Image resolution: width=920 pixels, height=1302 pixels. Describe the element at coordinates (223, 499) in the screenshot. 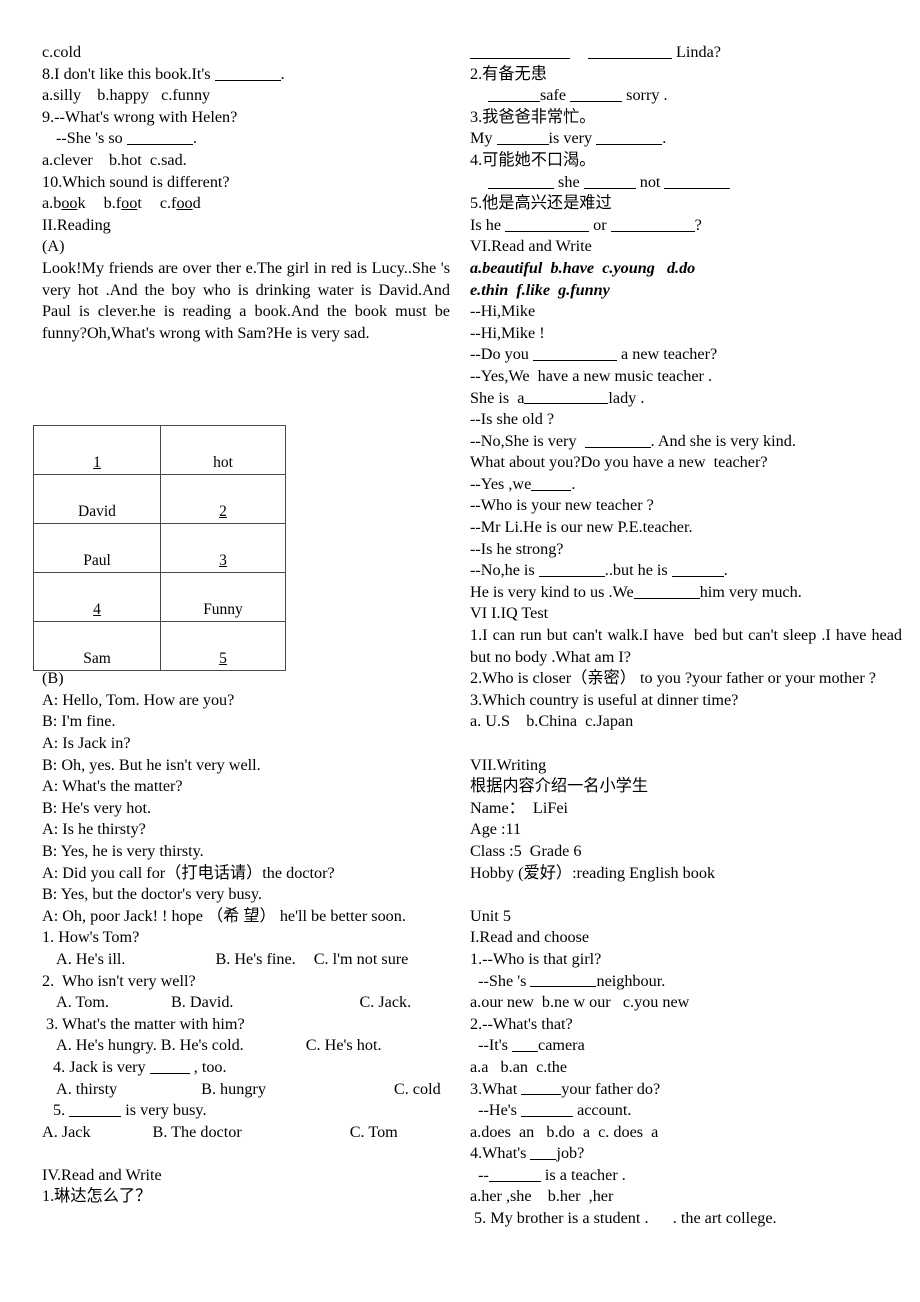

I see `table-cell-trait: 2` at that location.